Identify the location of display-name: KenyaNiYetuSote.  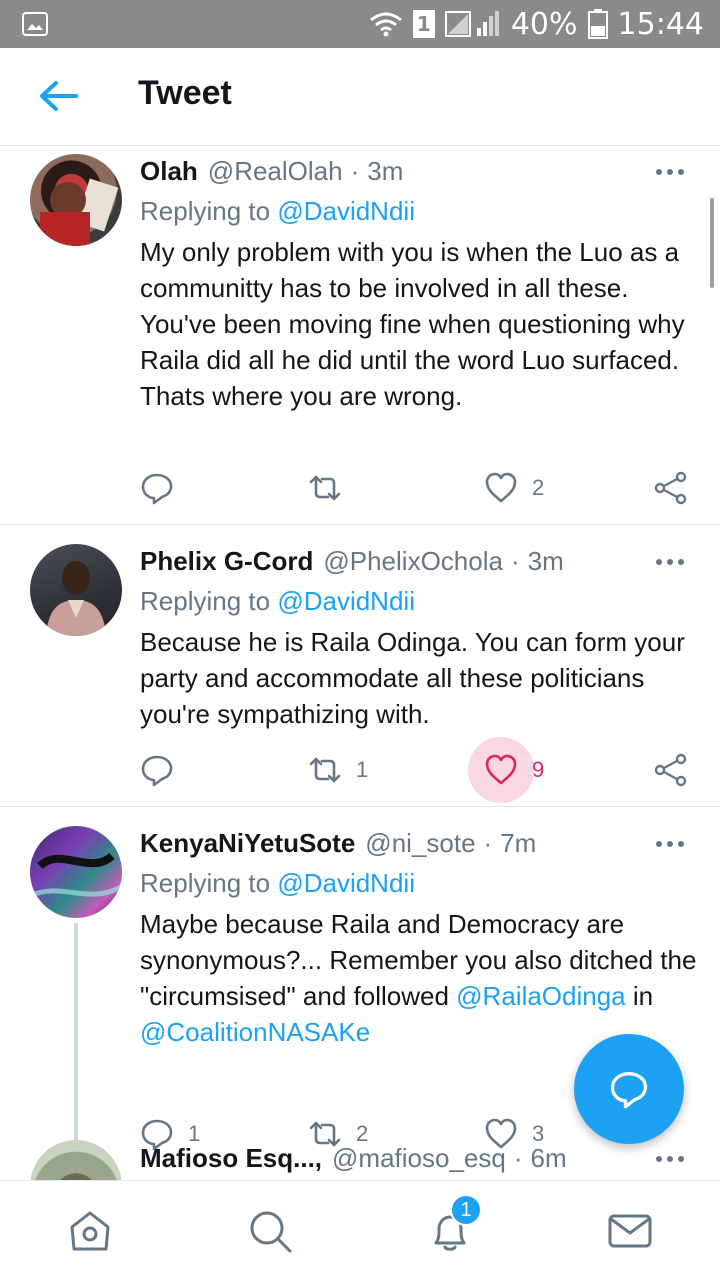
(247, 843).